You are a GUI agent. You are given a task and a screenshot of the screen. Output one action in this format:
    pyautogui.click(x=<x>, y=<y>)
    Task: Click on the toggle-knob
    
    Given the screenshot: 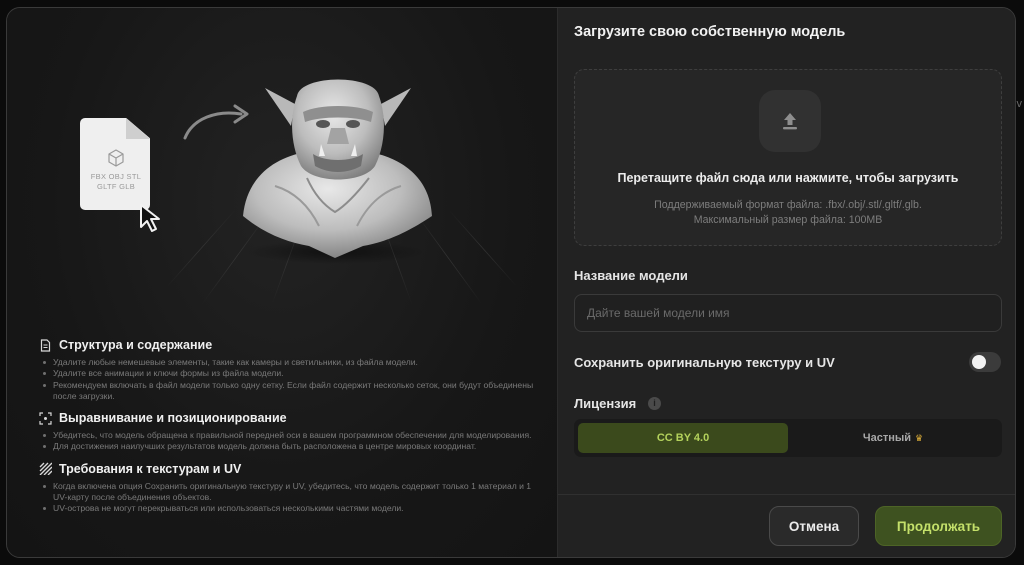 What is the action you would take?
    pyautogui.click(x=979, y=362)
    